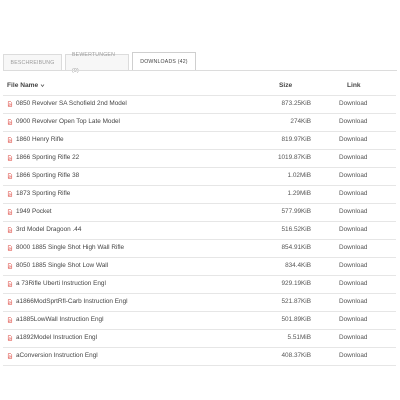 The image size is (400, 400). Describe the element at coordinates (70, 247) in the screenshot. I see `file-name: 8000 1885 Single Shot High Wall Rifle` at that location.